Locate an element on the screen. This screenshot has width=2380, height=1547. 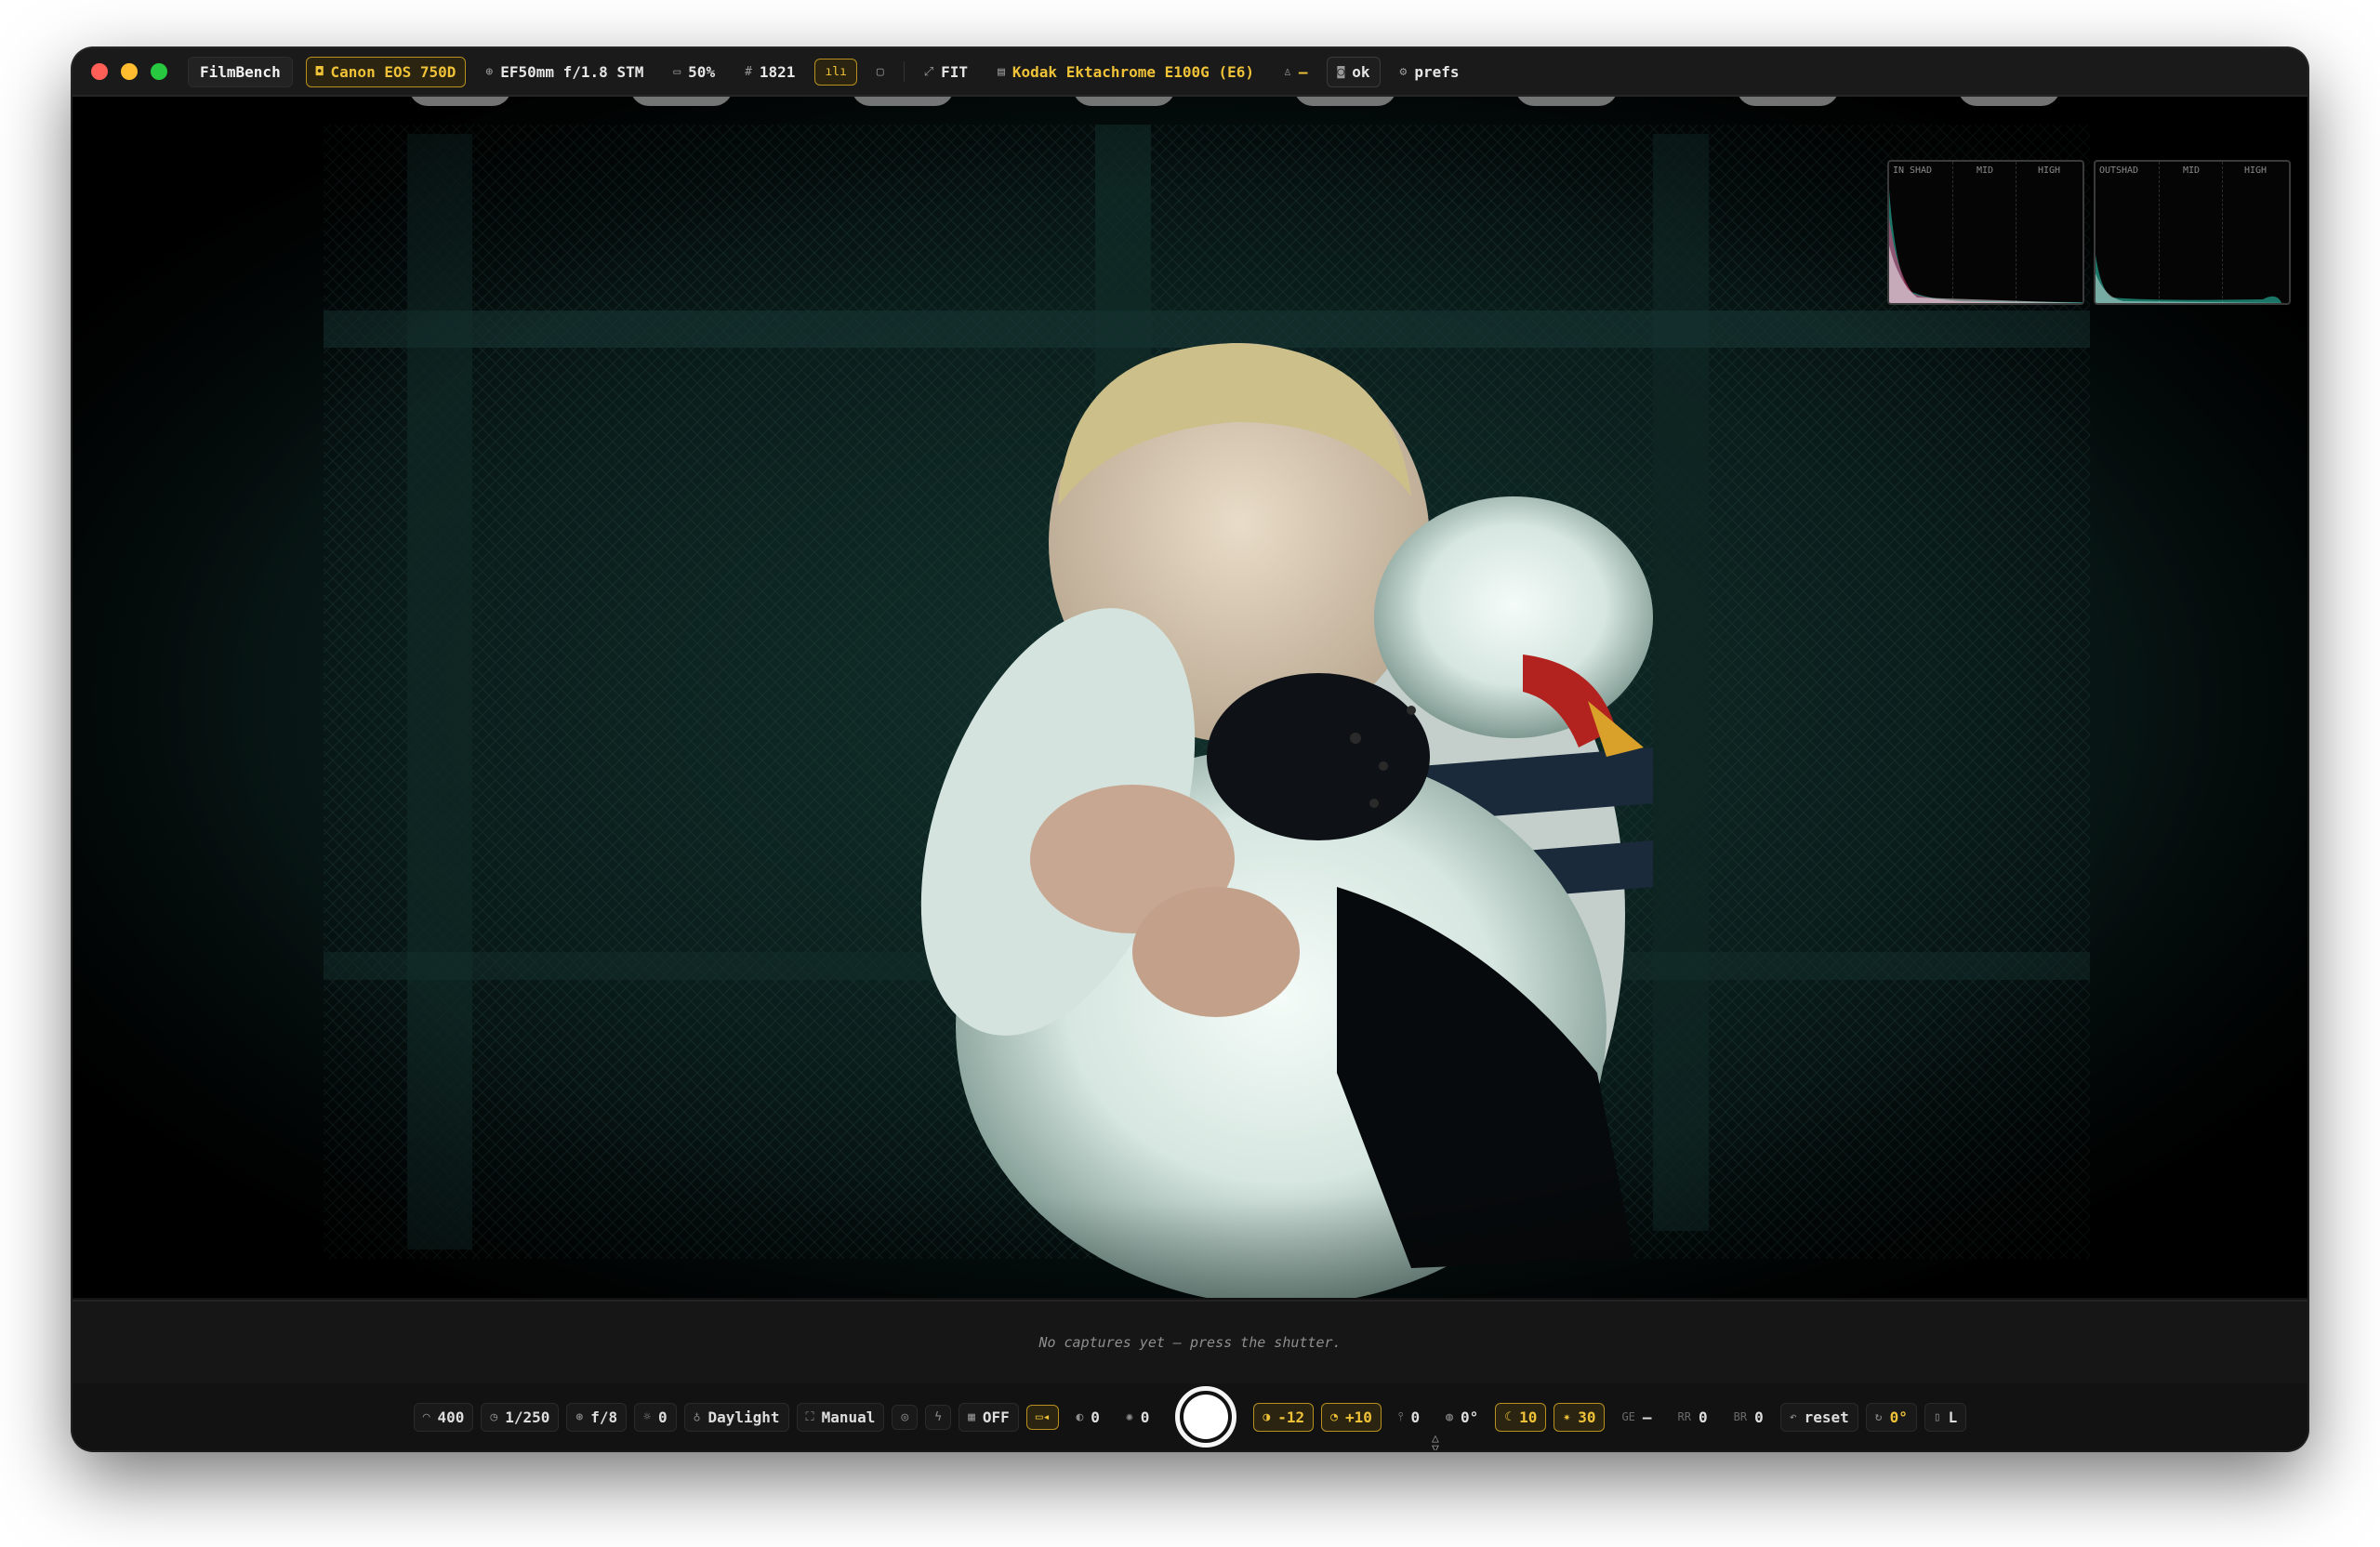
bulb-icon: ♁ is located at coordinates (697, 1416).